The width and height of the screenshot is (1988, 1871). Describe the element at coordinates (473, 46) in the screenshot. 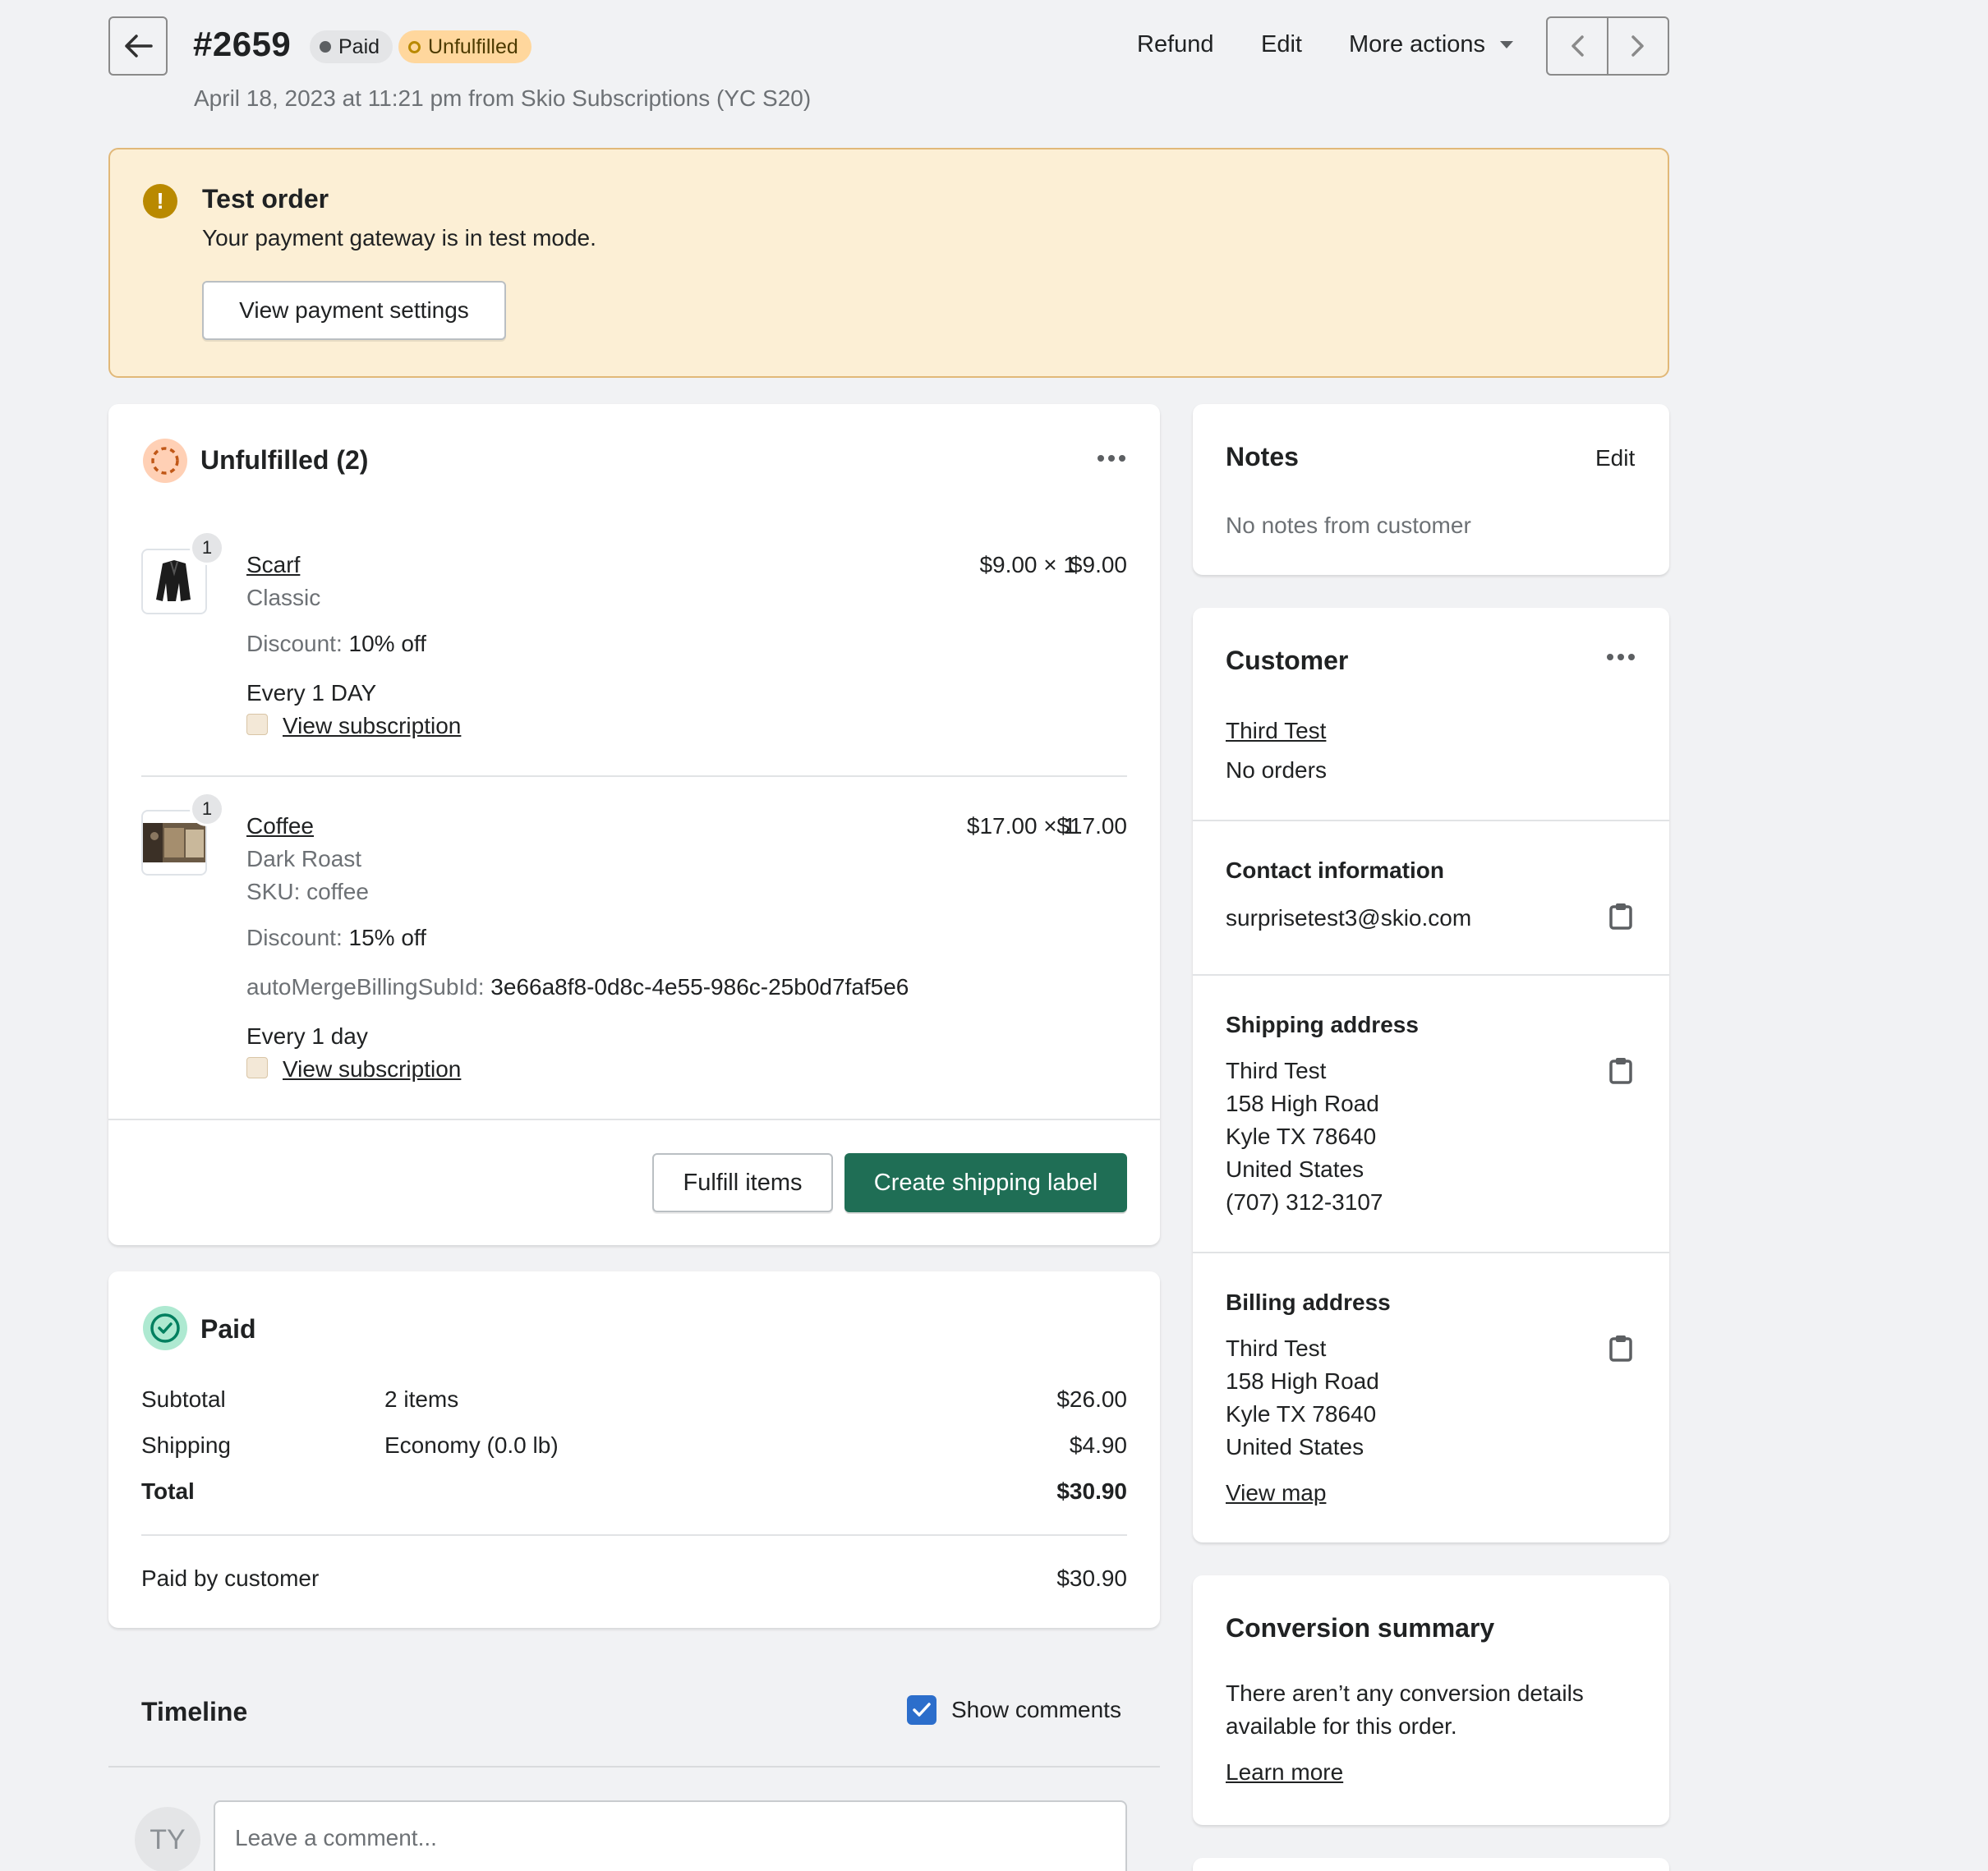

I see `unfulfilled-badge-label: Unfulfilled` at that location.